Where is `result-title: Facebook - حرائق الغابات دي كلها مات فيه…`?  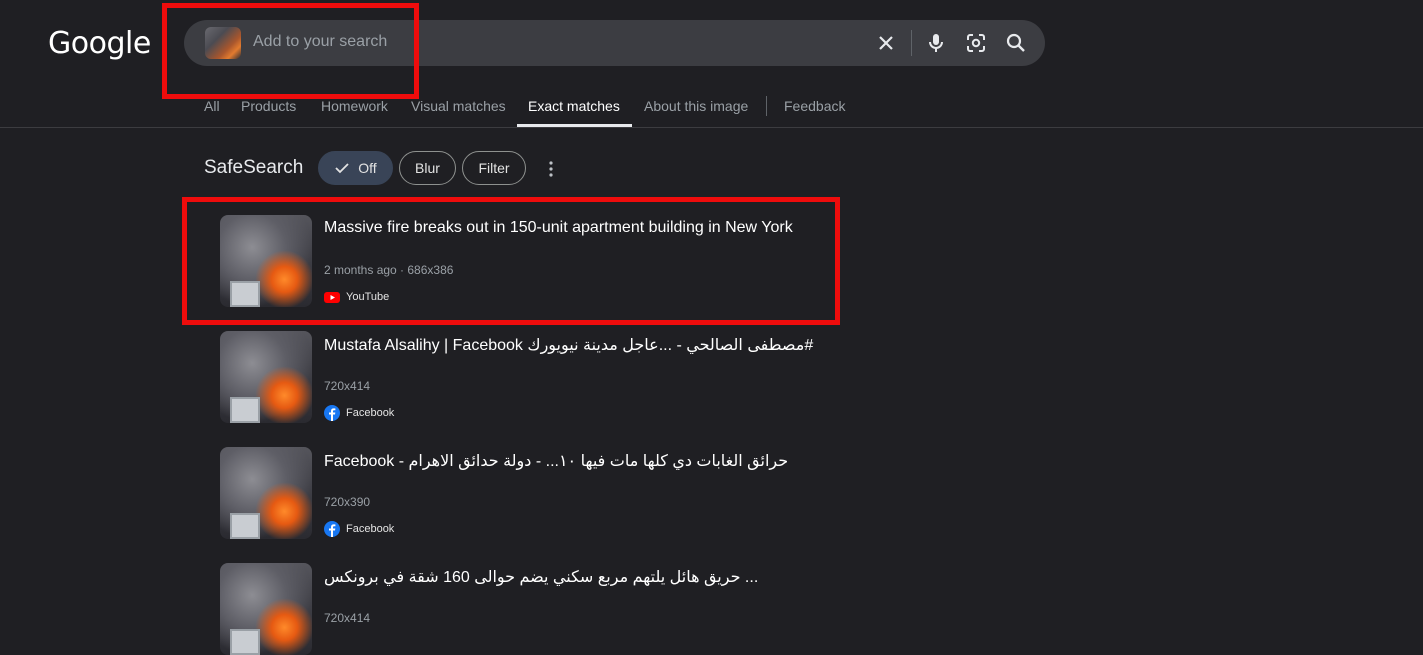 result-title: Facebook - حرائق الغابات دي كلها مات فيه… is located at coordinates (556, 461).